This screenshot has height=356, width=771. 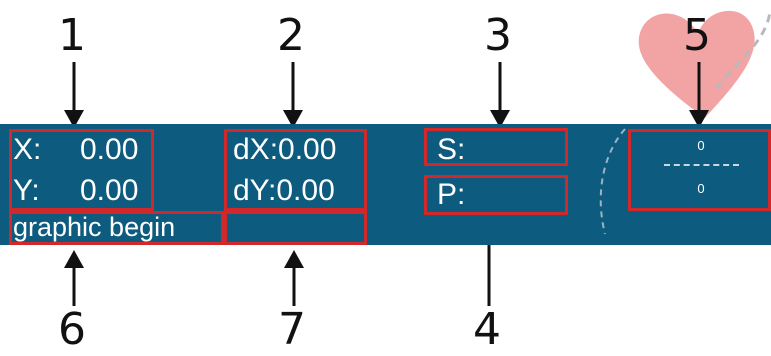 What do you see at coordinates (697, 35) in the screenshot?
I see `callout-number-5: 5` at bounding box center [697, 35].